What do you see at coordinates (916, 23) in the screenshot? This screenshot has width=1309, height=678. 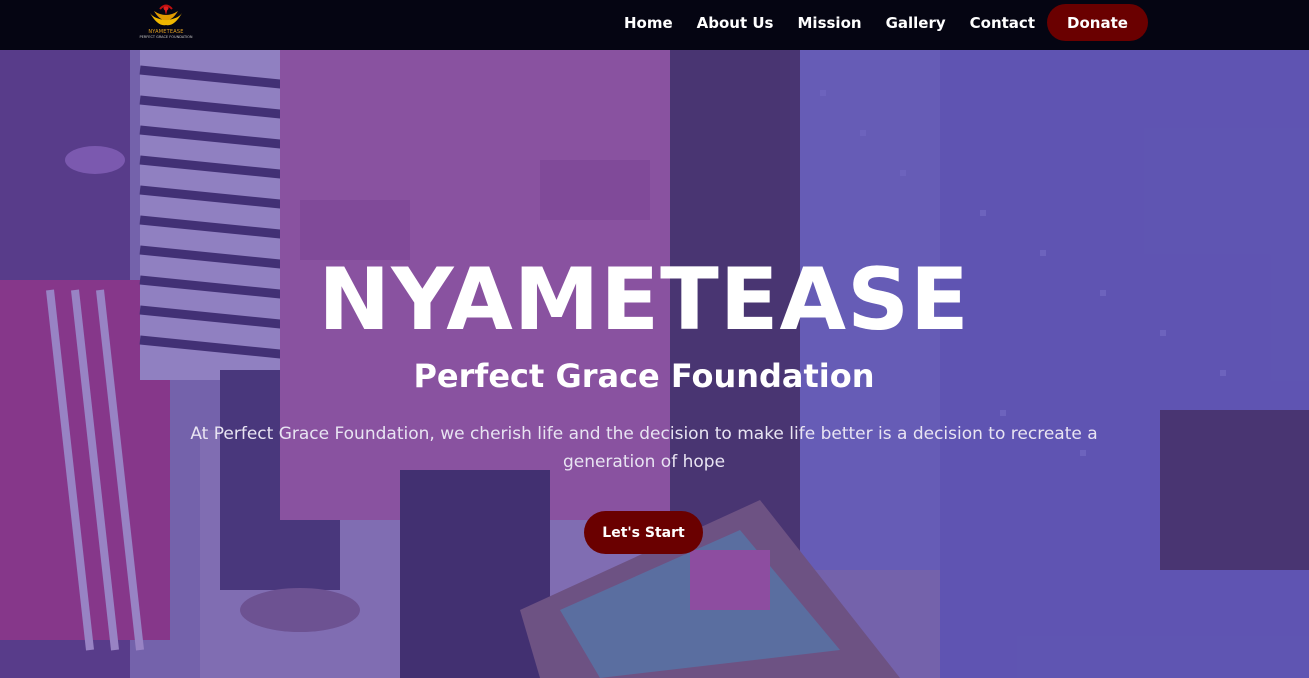 I see `nav-item-gallery: Gallery` at bounding box center [916, 23].